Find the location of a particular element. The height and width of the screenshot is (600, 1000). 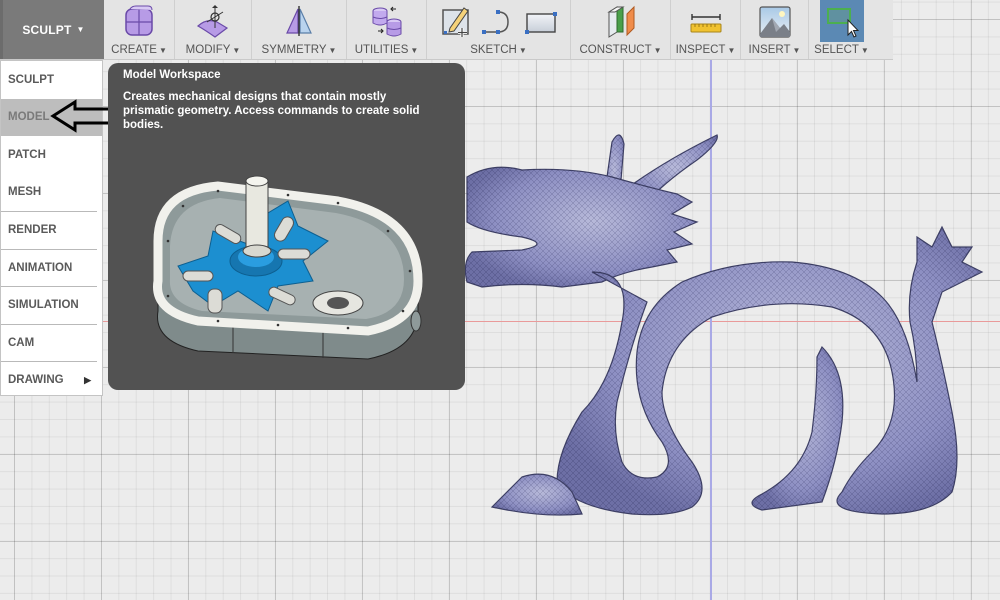

toolbar-group-label: MODIFY ▼ is located at coordinates (213, 50).